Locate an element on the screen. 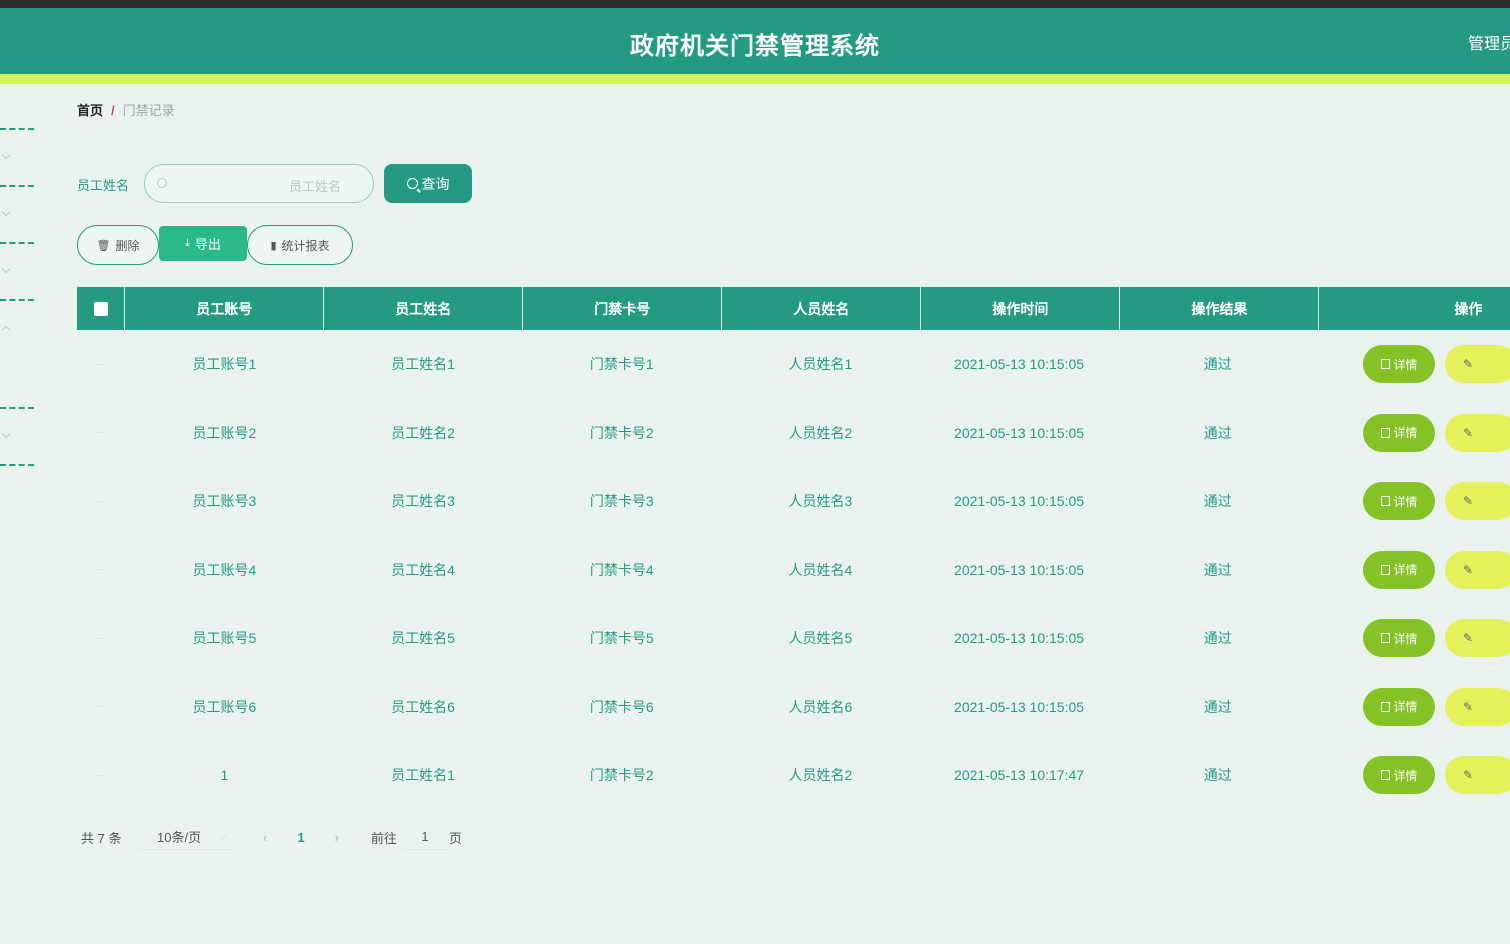 The width and height of the screenshot is (1510, 944). delete-button: 🗑 删除 is located at coordinates (118, 245).